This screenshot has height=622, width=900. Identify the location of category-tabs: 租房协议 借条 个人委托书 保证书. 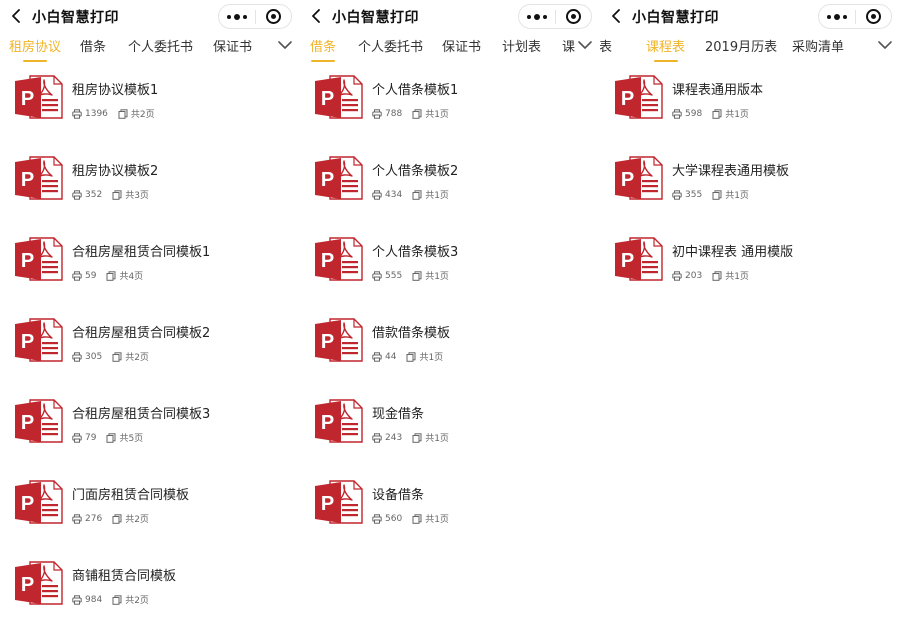
(150, 47).